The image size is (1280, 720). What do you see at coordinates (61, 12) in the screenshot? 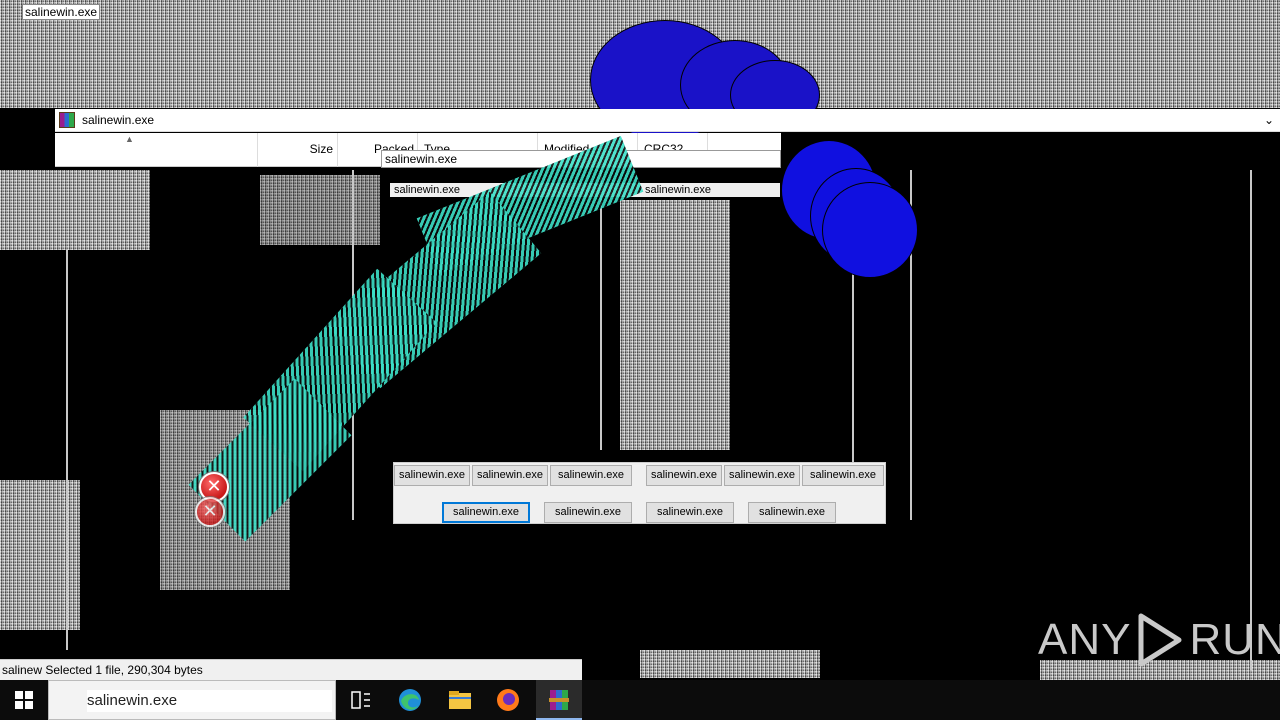
I see `window-title-tag: salinewin.exe` at bounding box center [61, 12].